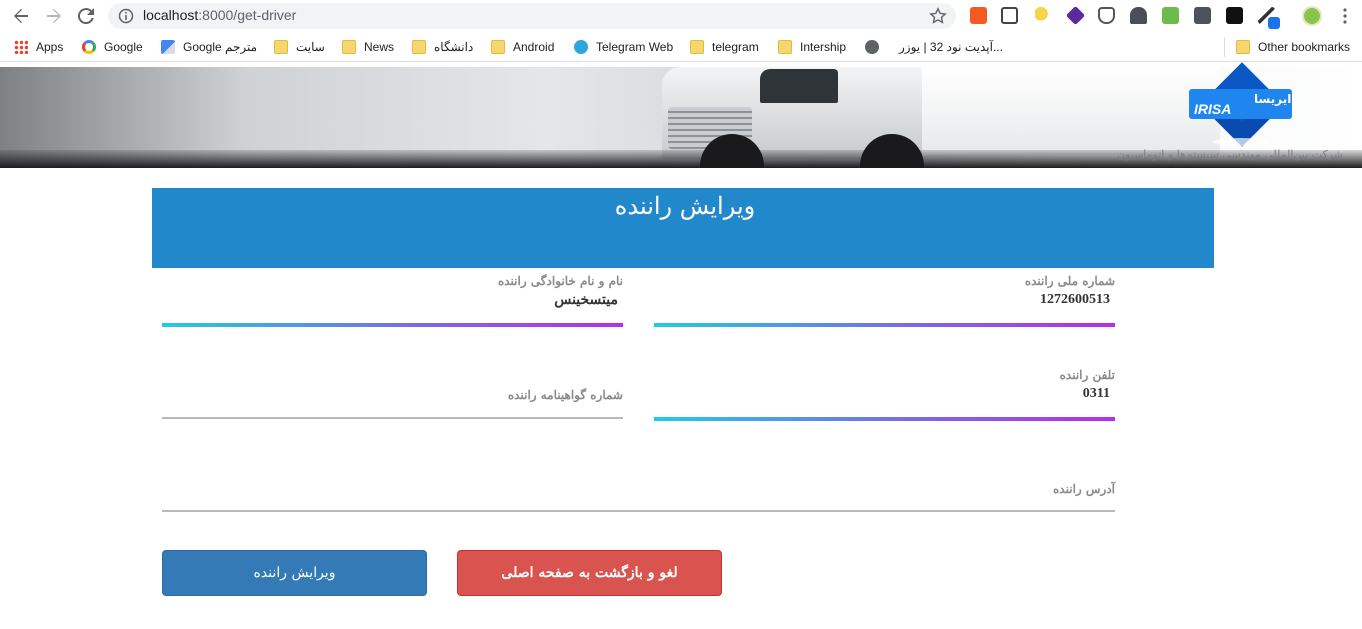 This screenshot has height=629, width=1362. I want to click on bookmark-telegram-web: Telegram Web, so click(623, 47).